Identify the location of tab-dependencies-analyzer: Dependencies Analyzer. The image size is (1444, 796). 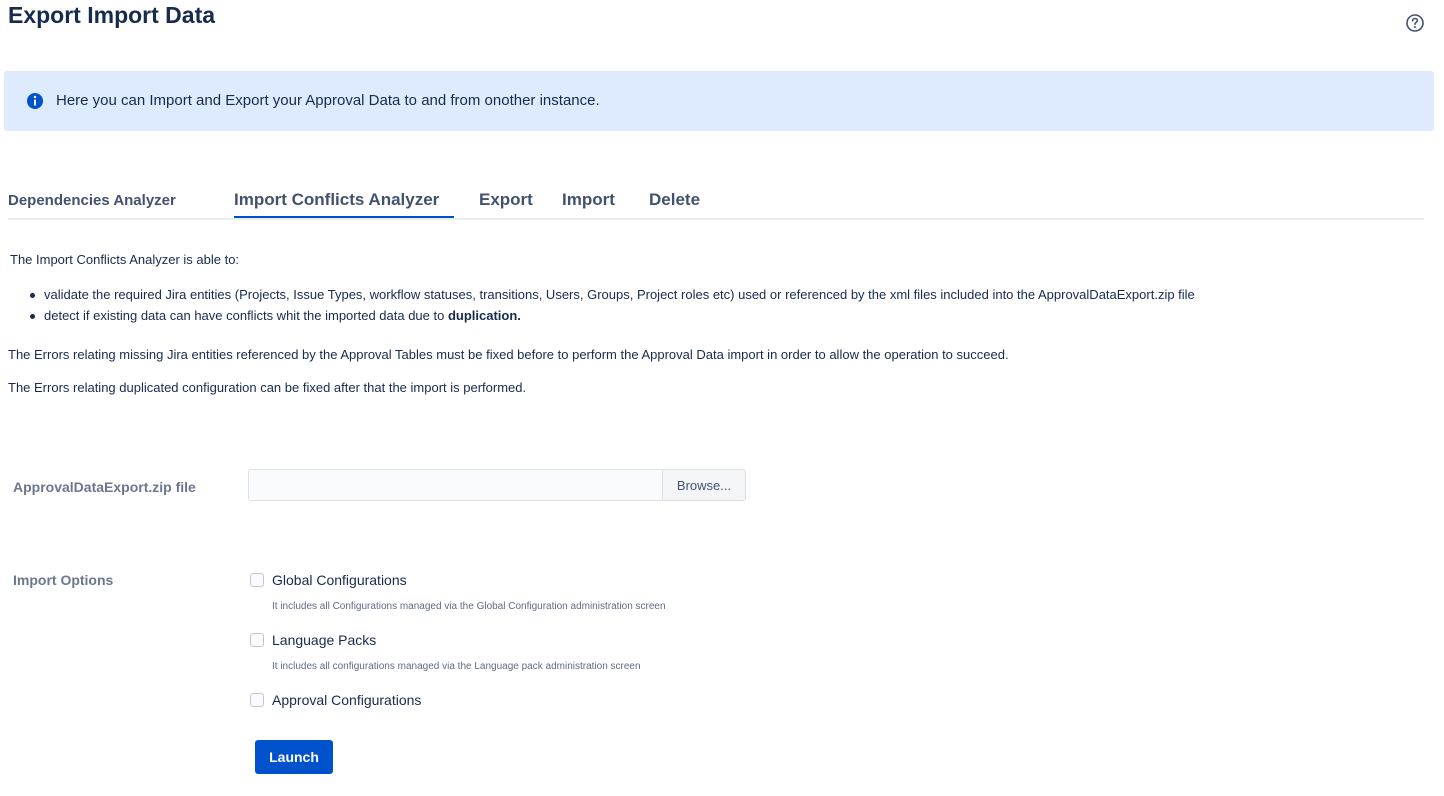
(92, 201).